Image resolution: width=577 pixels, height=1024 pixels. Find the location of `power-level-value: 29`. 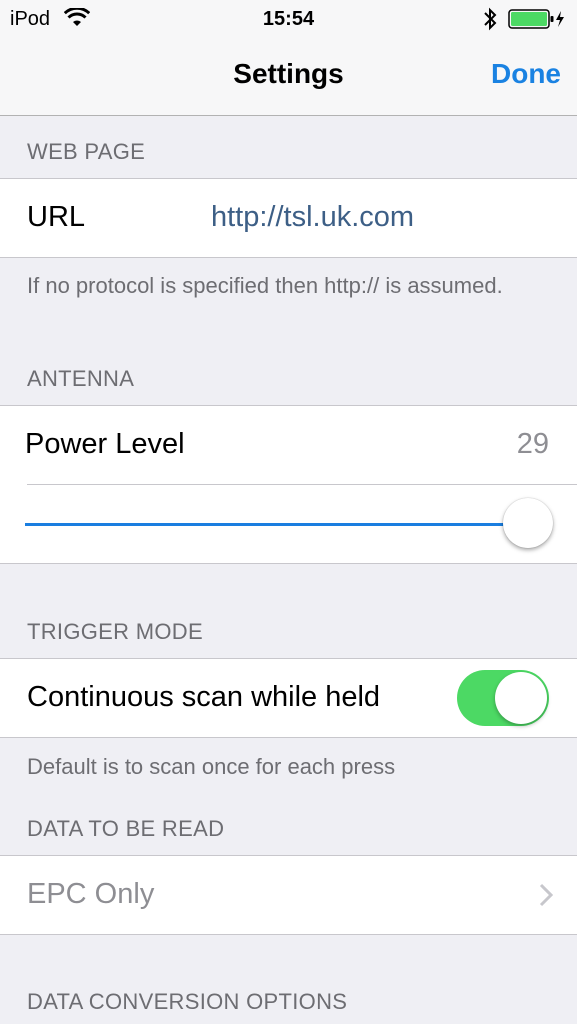

power-level-value: 29 is located at coordinates (532, 444).